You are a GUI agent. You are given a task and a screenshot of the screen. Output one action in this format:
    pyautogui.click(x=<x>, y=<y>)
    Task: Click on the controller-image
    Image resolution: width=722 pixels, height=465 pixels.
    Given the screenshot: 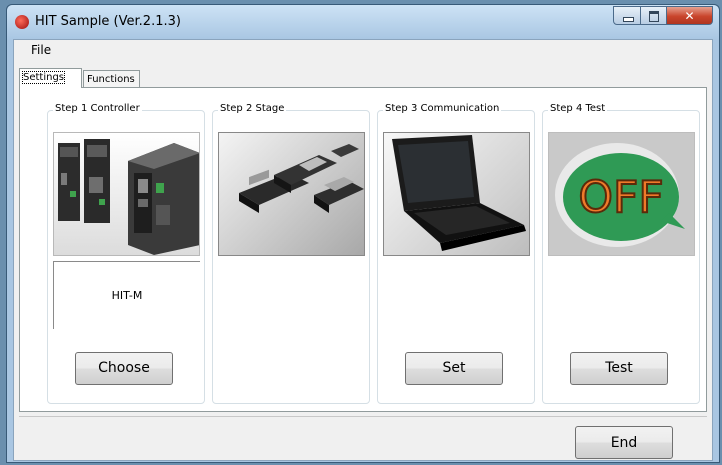 What is the action you would take?
    pyautogui.click(x=126, y=194)
    